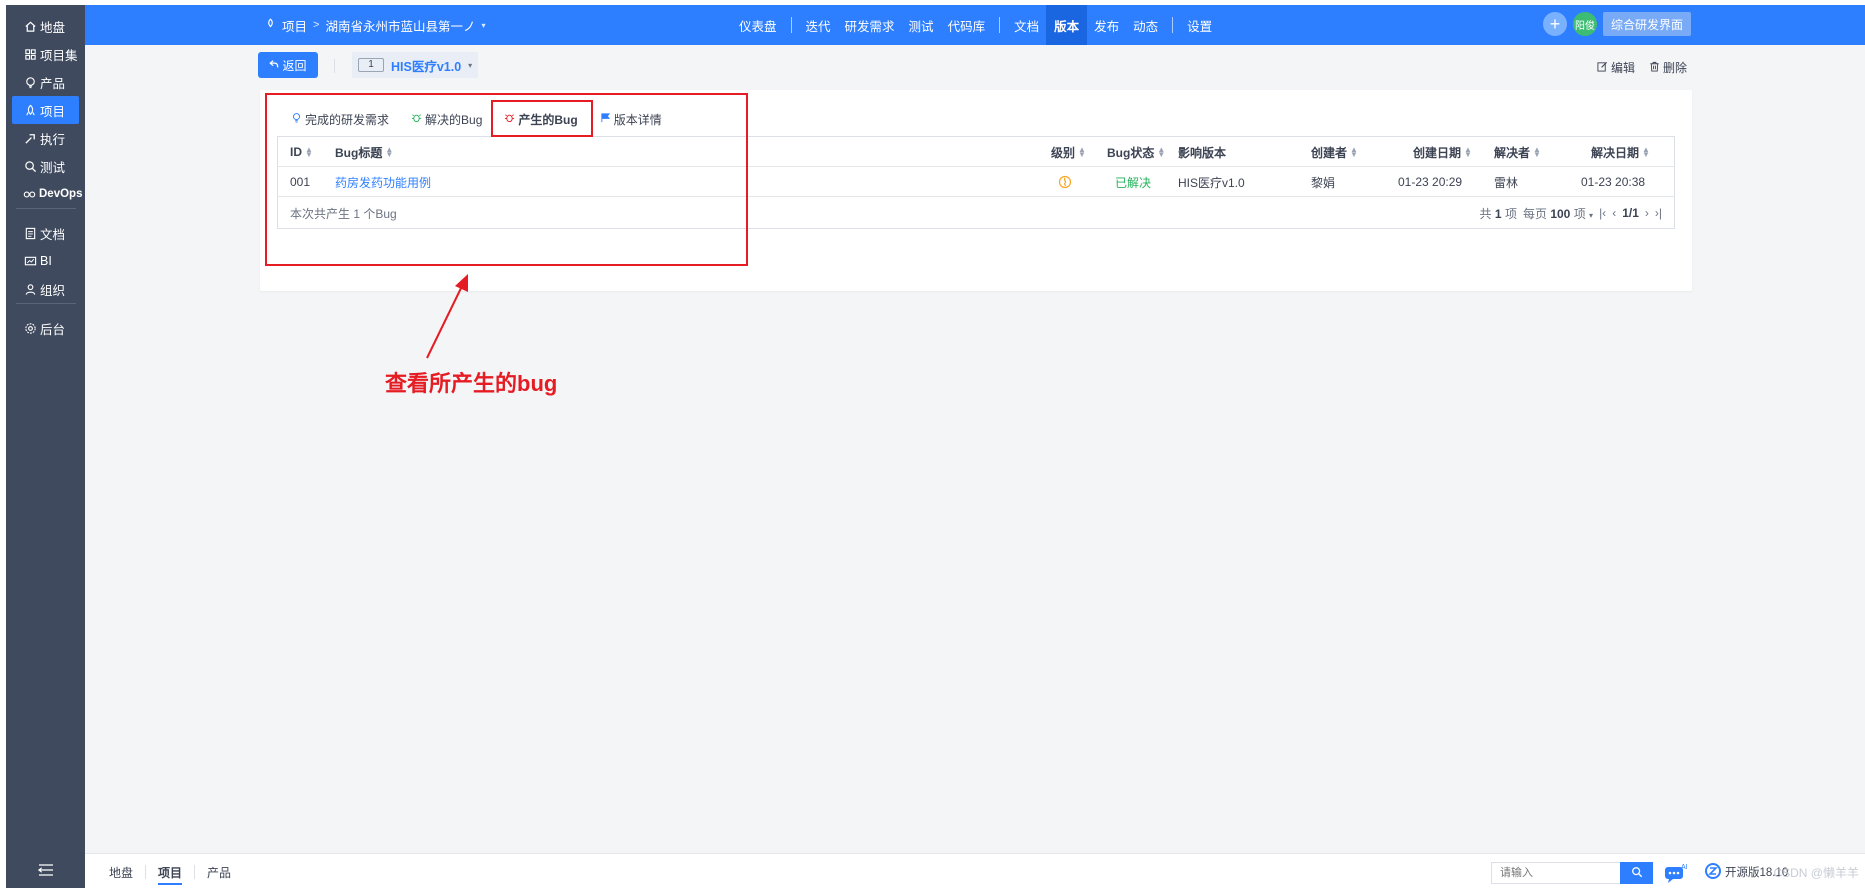  I want to click on sidebar-item-label: 项目集, so click(59, 55).